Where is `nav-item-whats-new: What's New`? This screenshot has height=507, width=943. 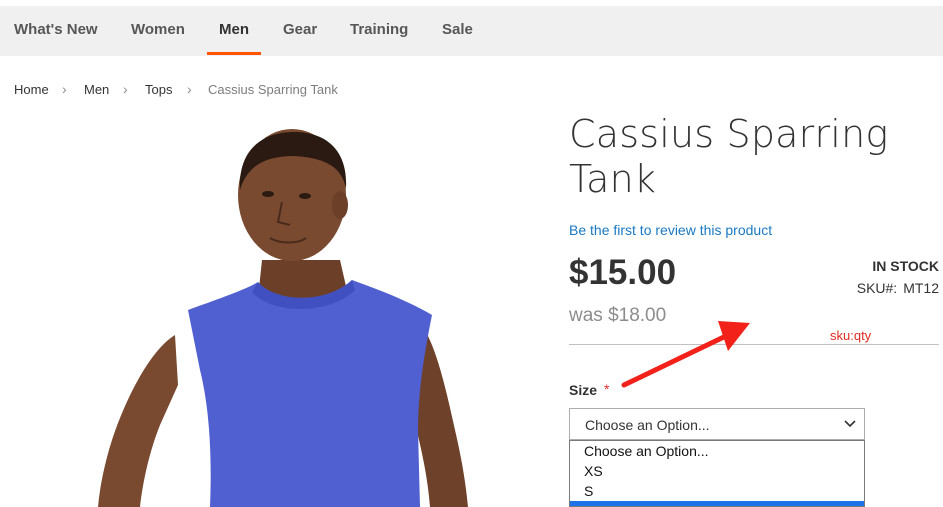
nav-item-whats-new: What's New is located at coordinates (56, 29).